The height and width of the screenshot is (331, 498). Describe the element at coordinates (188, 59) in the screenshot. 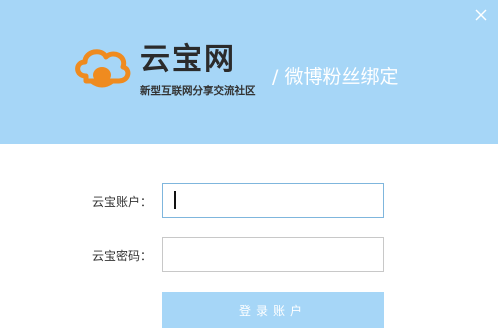

I see `brand-name: 云宝网` at that location.